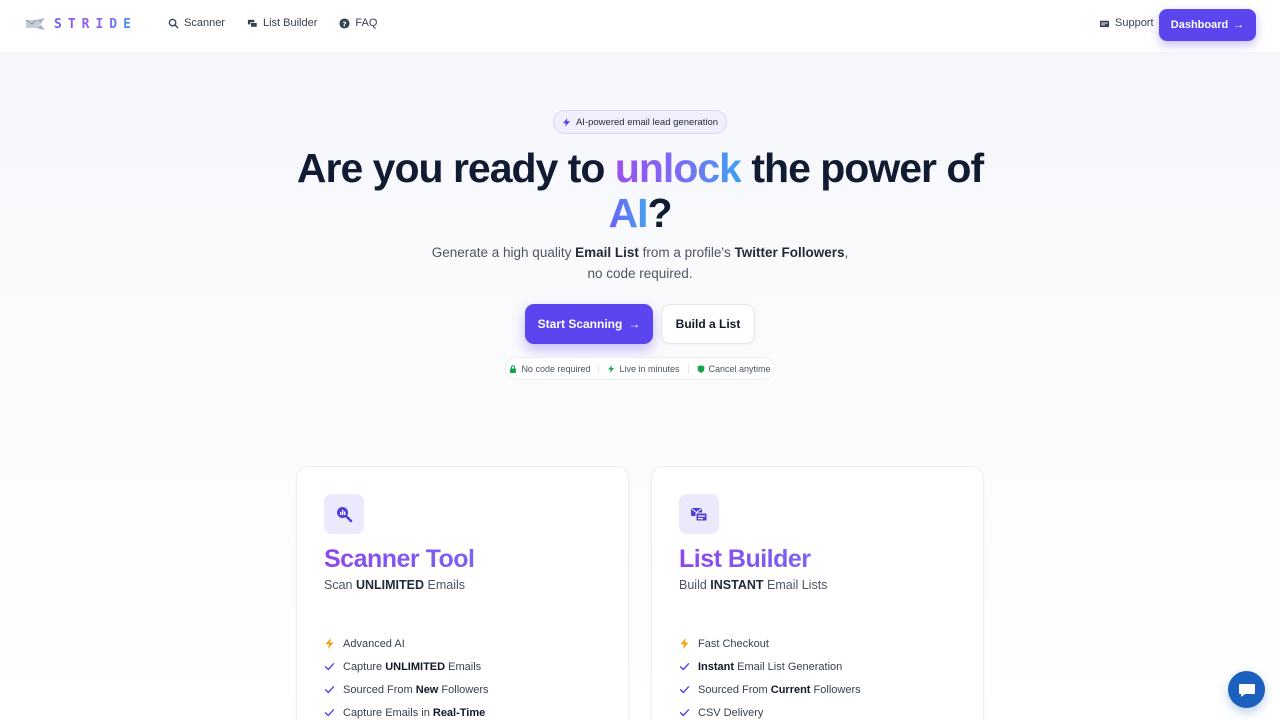 The width and height of the screenshot is (1280, 720). I want to click on list-item: Capture Emails in Real-Time, so click(406, 710).